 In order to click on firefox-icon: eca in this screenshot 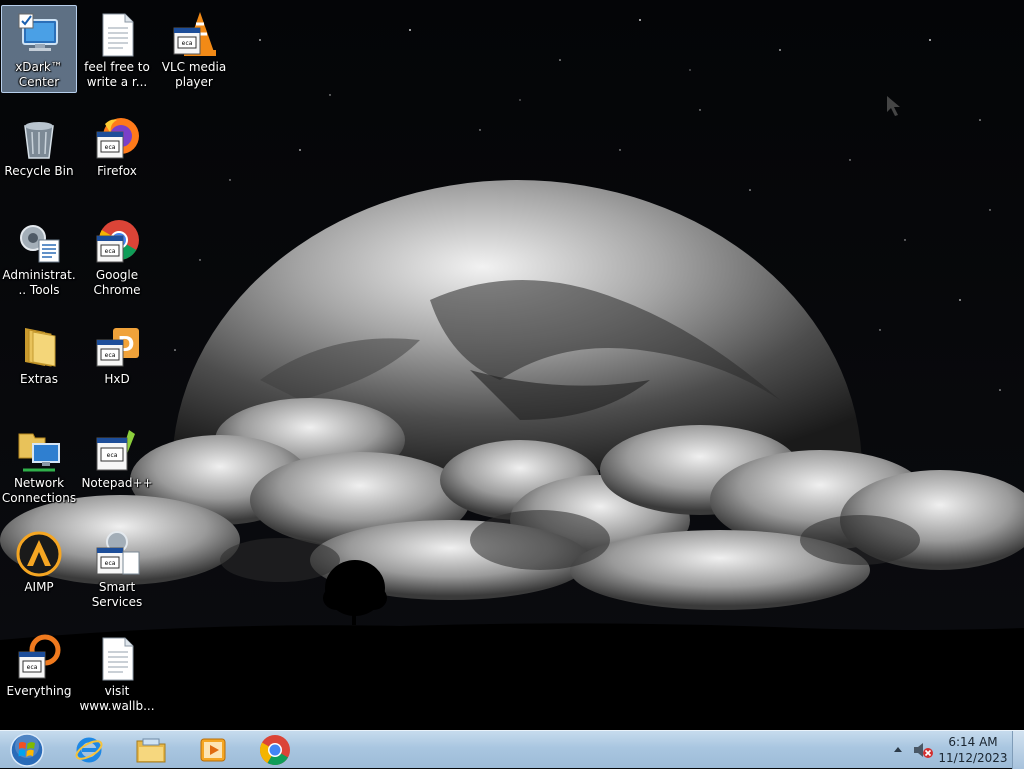, I will do `click(117, 138)`.